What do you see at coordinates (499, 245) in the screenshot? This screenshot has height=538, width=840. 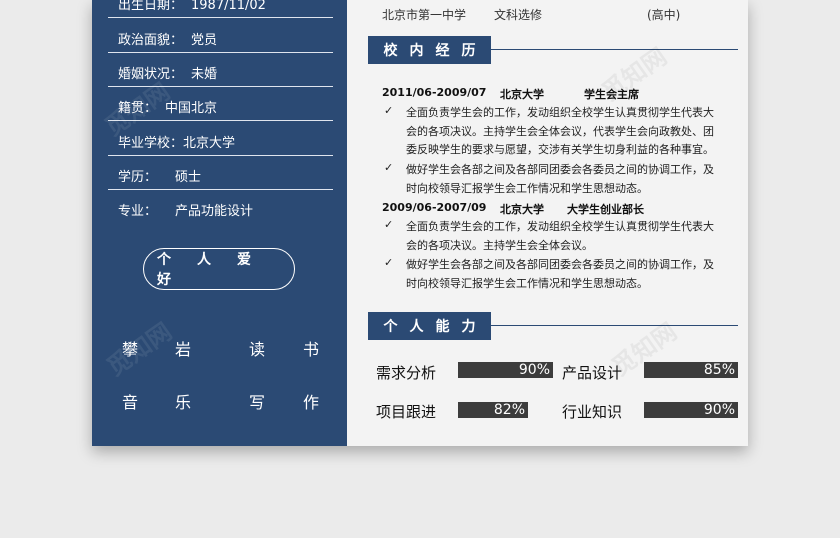 I see `bullet-line: 会的各项决议。主持学生会全体会议。` at bounding box center [499, 245].